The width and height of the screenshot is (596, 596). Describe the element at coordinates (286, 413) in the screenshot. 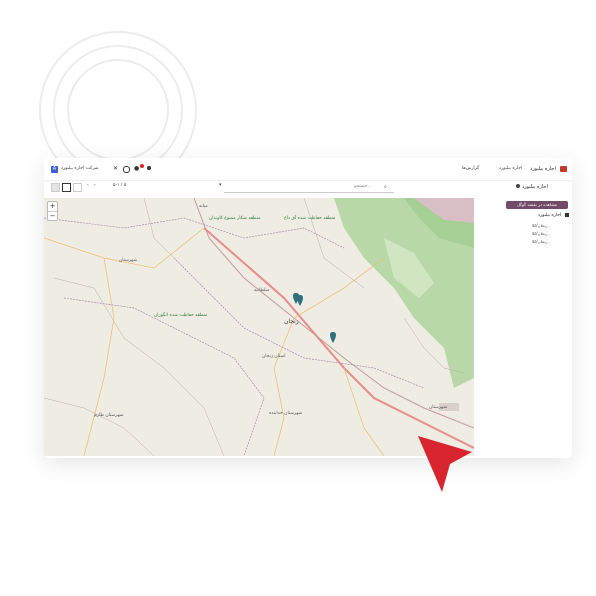

I see `map-label: شهرستان خدابنده` at that location.